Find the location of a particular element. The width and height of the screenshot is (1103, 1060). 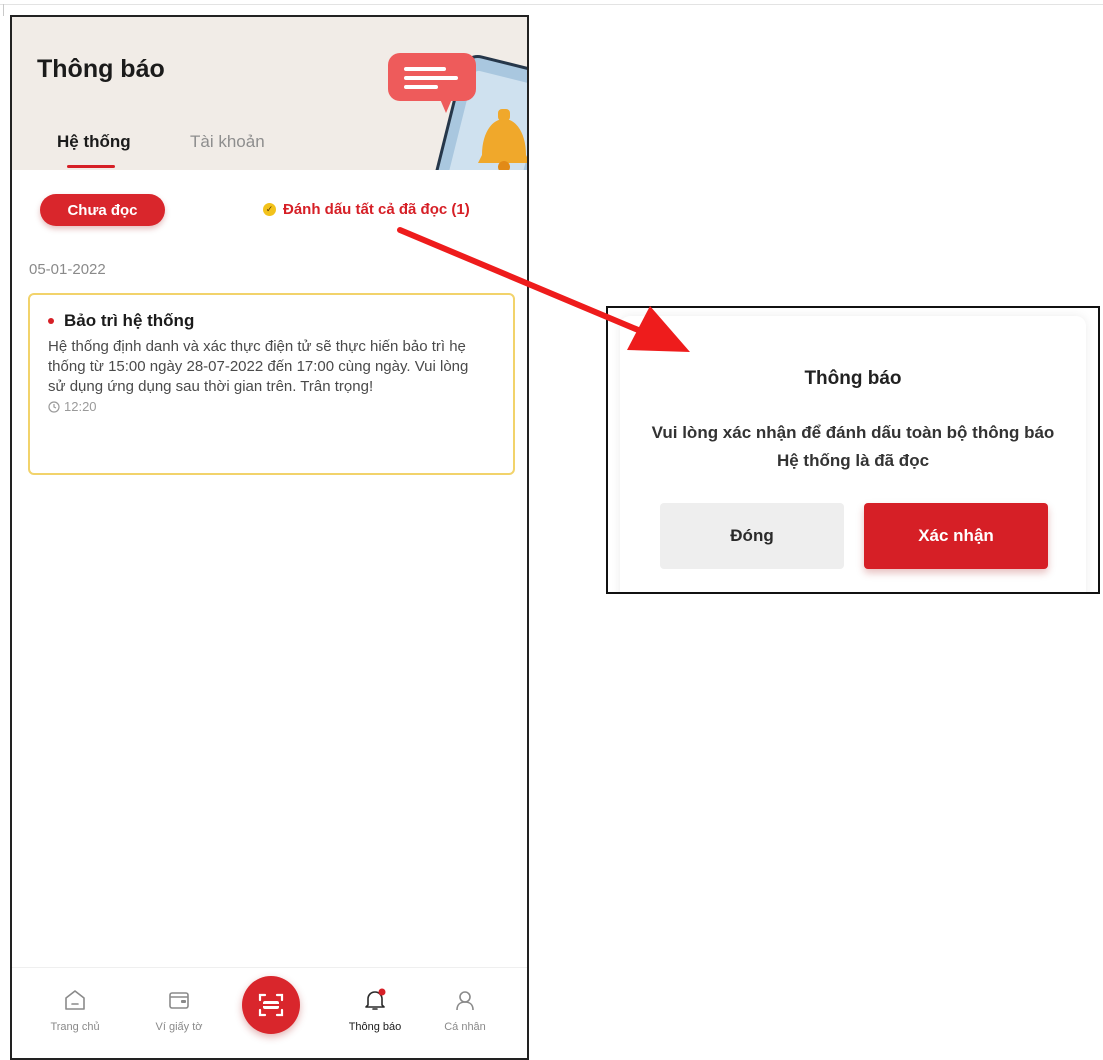

notification-title: Bảo trì hệ thống is located at coordinates (129, 320).